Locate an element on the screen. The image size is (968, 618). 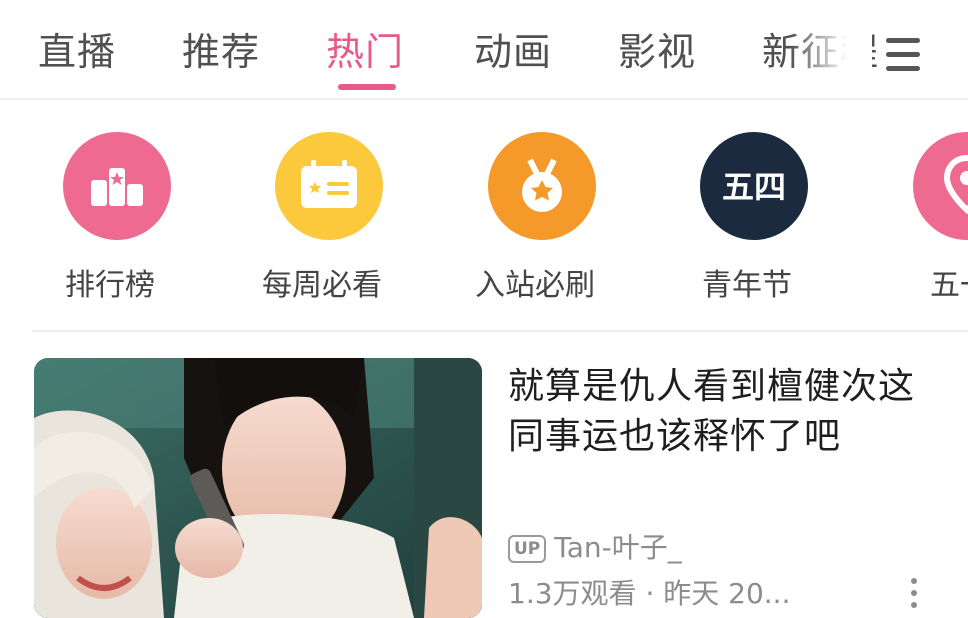
menu-icon is located at coordinates (903, 55).